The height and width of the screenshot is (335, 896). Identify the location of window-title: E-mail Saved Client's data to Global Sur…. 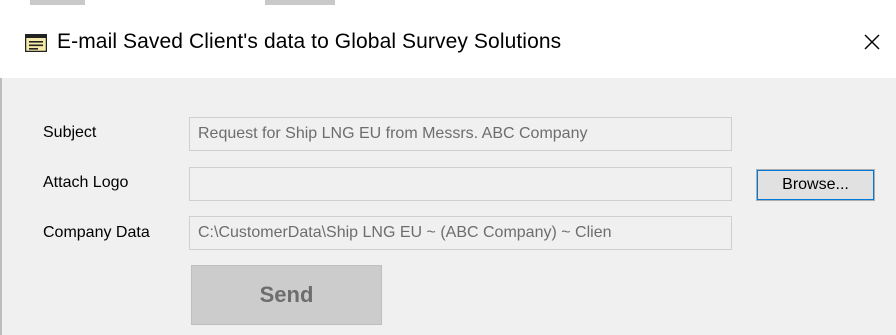
(309, 41).